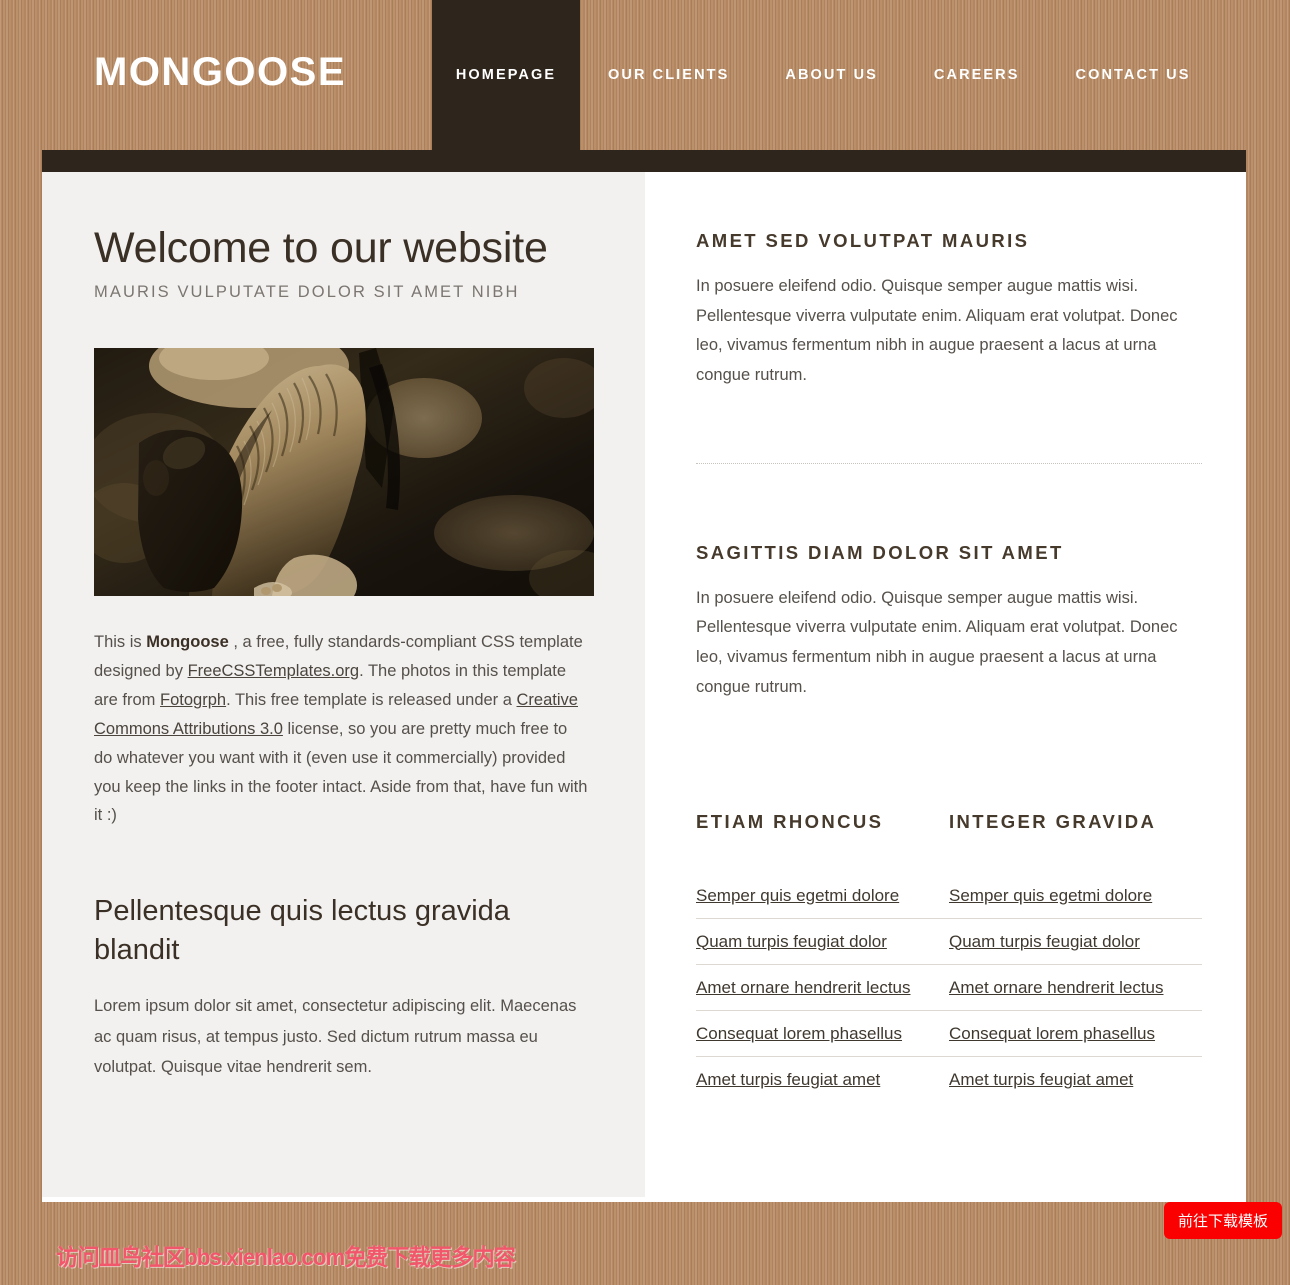 The height and width of the screenshot is (1285, 1290). What do you see at coordinates (949, 463) in the screenshot?
I see `dotted-divider` at bounding box center [949, 463].